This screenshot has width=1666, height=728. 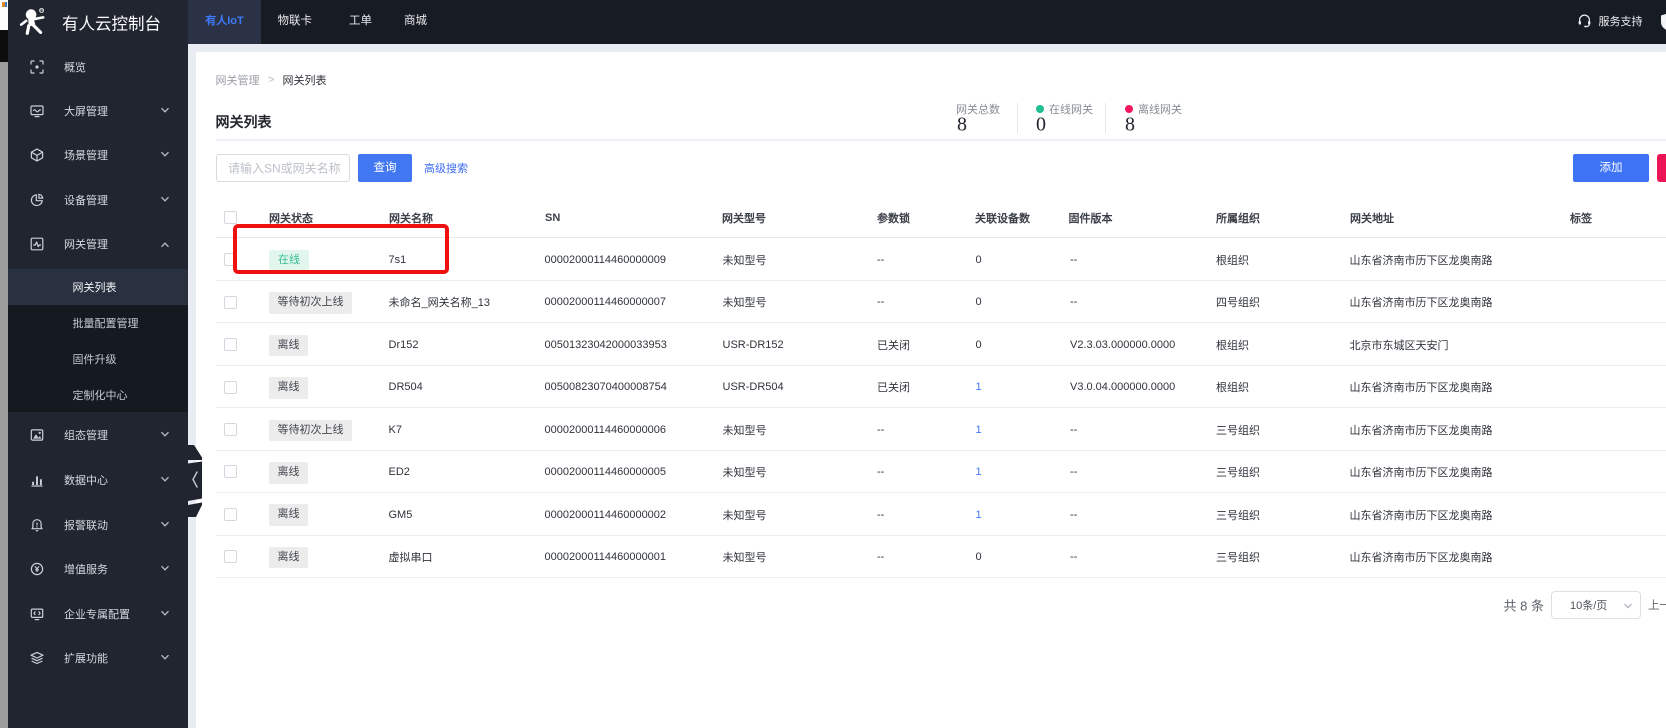 What do you see at coordinates (41, 10) in the screenshot?
I see `svg-text: R` at bounding box center [41, 10].